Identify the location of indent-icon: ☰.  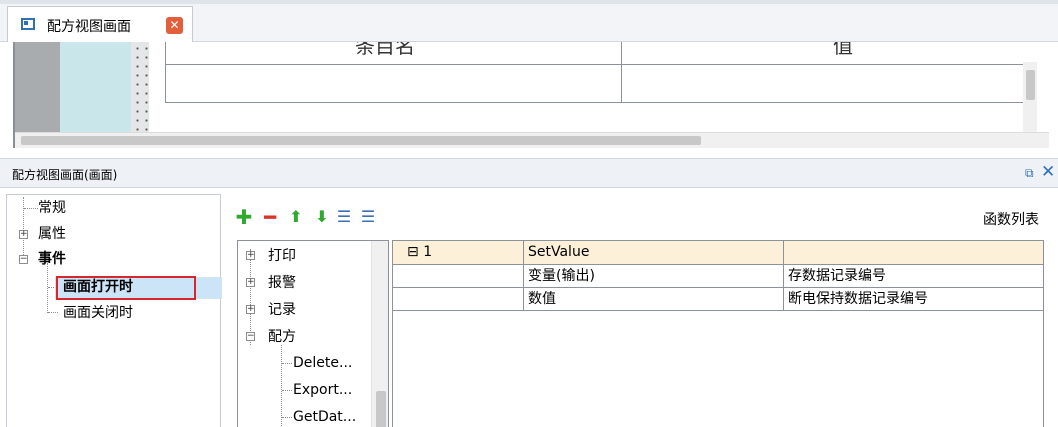
(344, 217).